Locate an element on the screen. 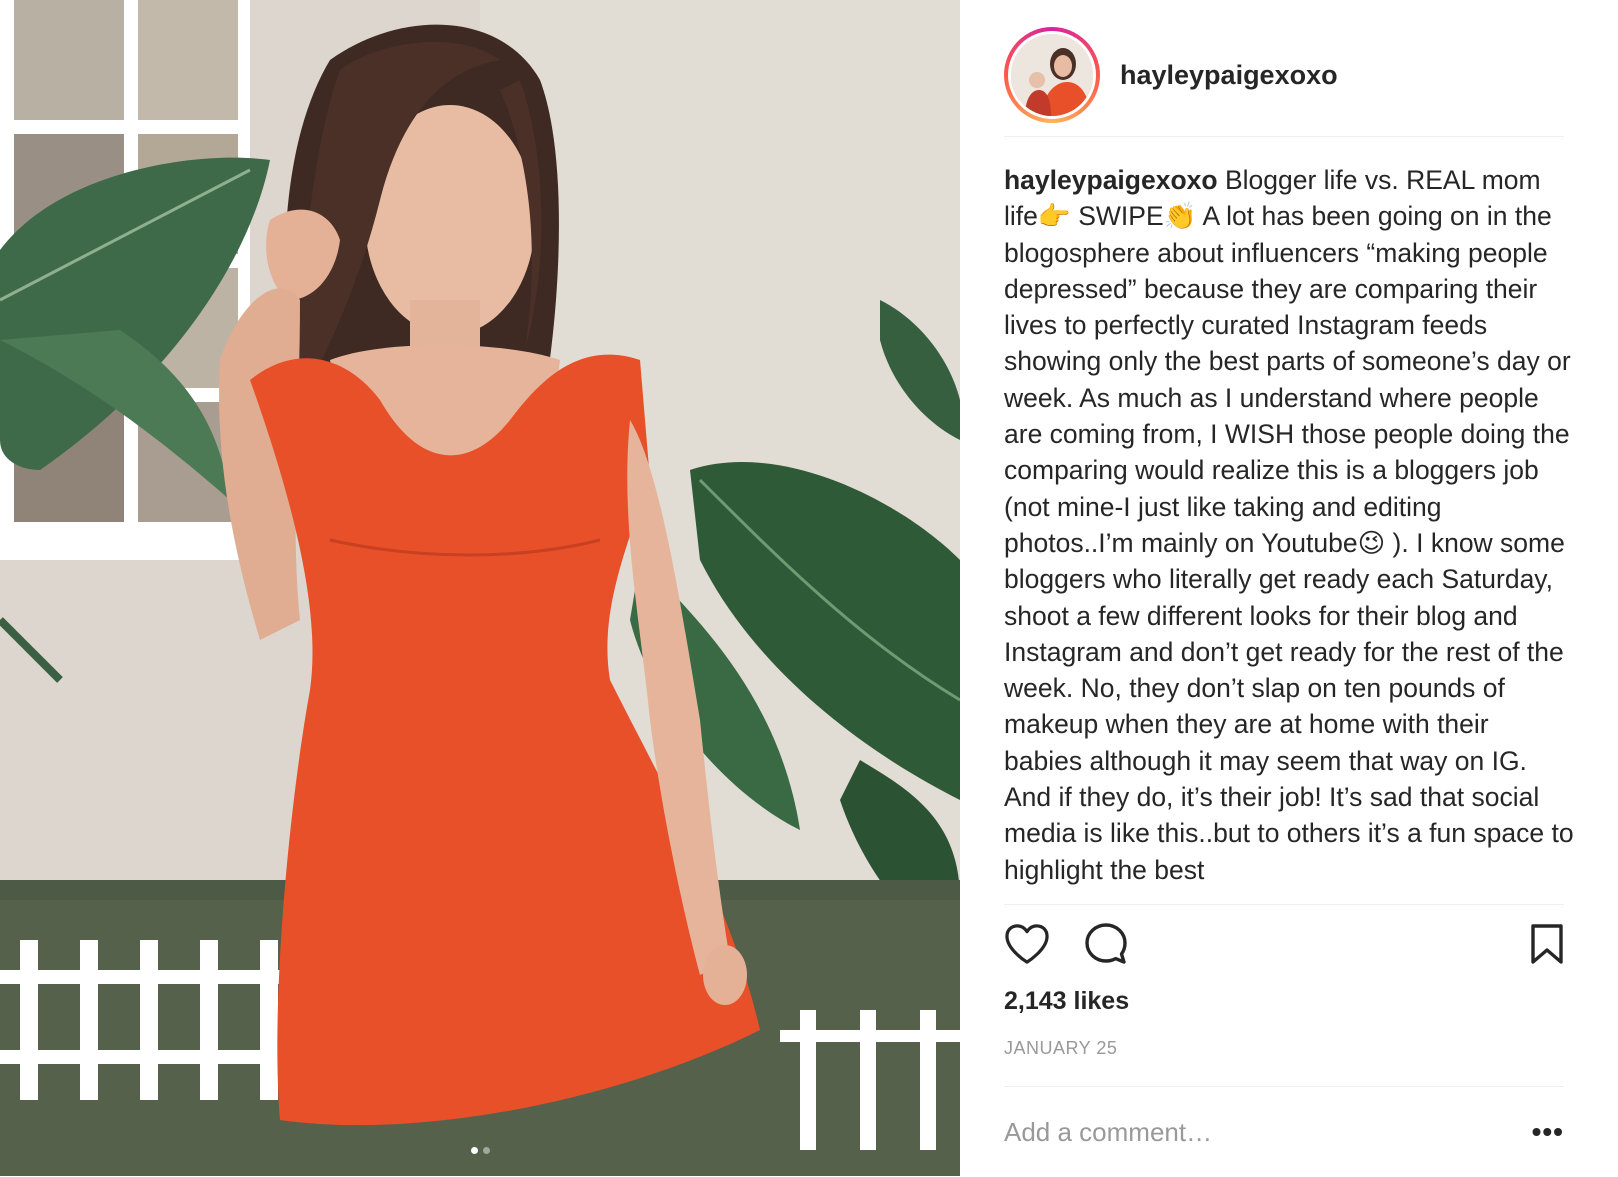 This screenshot has height=1177, width=1618. save-button is located at coordinates (1538, 944).